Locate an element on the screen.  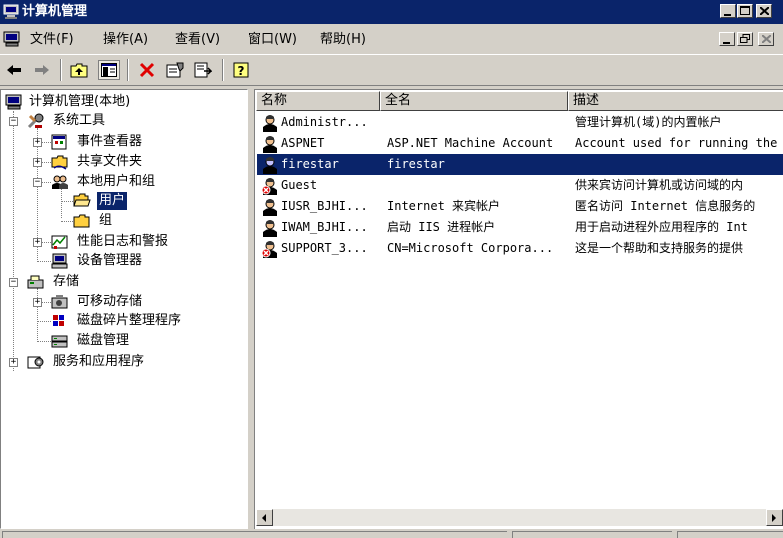
tree-label: 计算机管理(本地) is located at coordinates (80, 101).